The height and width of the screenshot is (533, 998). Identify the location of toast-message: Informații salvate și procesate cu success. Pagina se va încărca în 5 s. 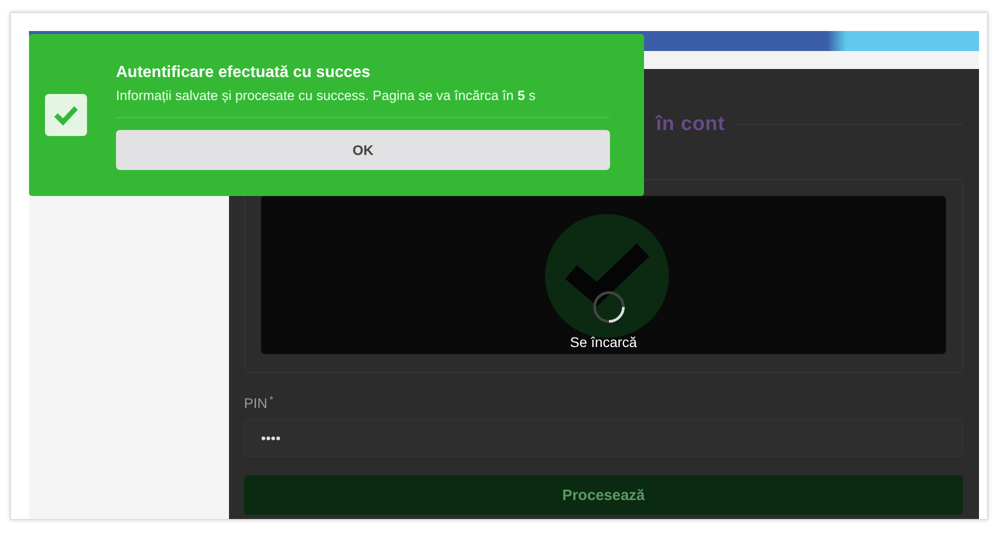
(326, 95).